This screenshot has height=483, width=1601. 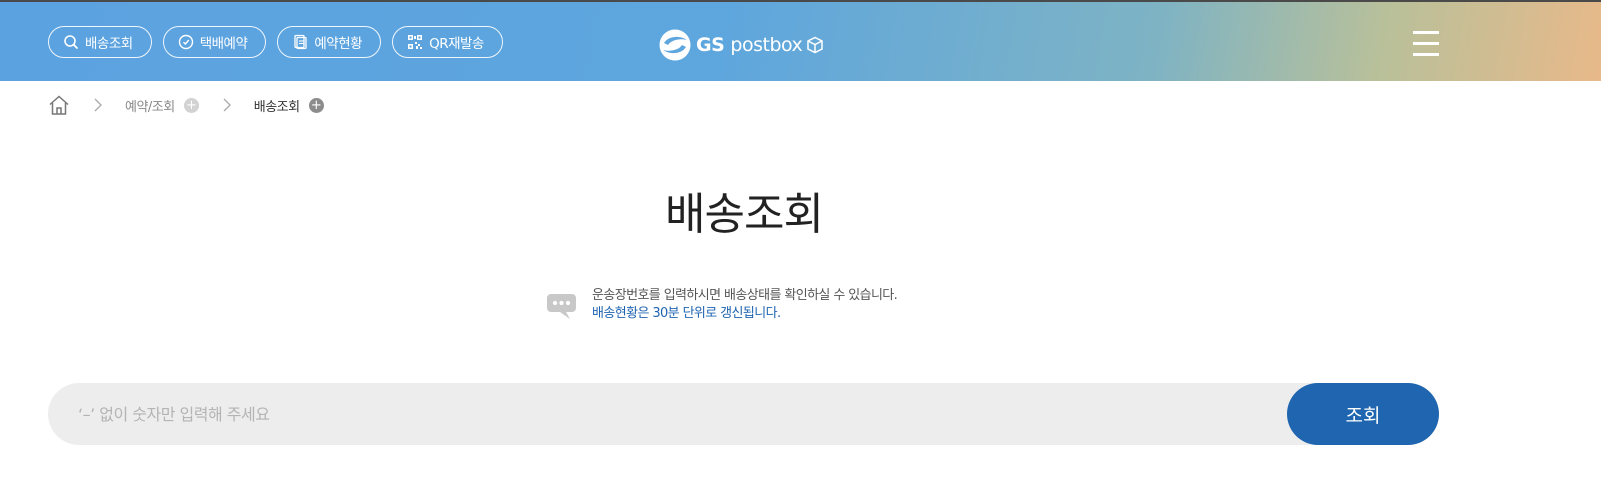 I want to click on breadcrumb: 예약/조회 + 배송조회 +, so click(x=186, y=105).